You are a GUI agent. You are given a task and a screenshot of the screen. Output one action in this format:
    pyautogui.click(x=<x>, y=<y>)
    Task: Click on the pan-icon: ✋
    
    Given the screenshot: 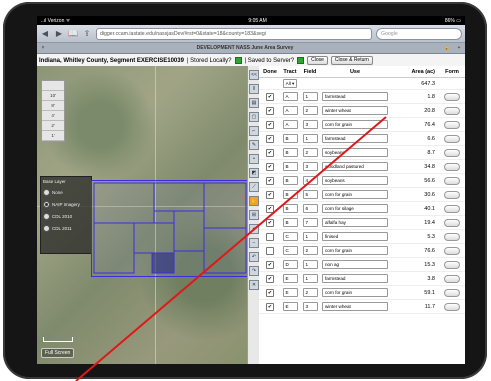 What is the action you would take?
    pyautogui.click(x=254, y=201)
    